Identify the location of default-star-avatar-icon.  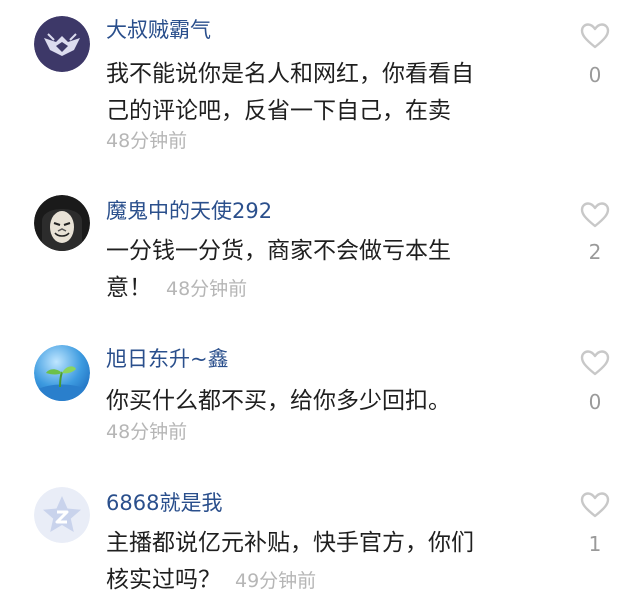
(62, 515).